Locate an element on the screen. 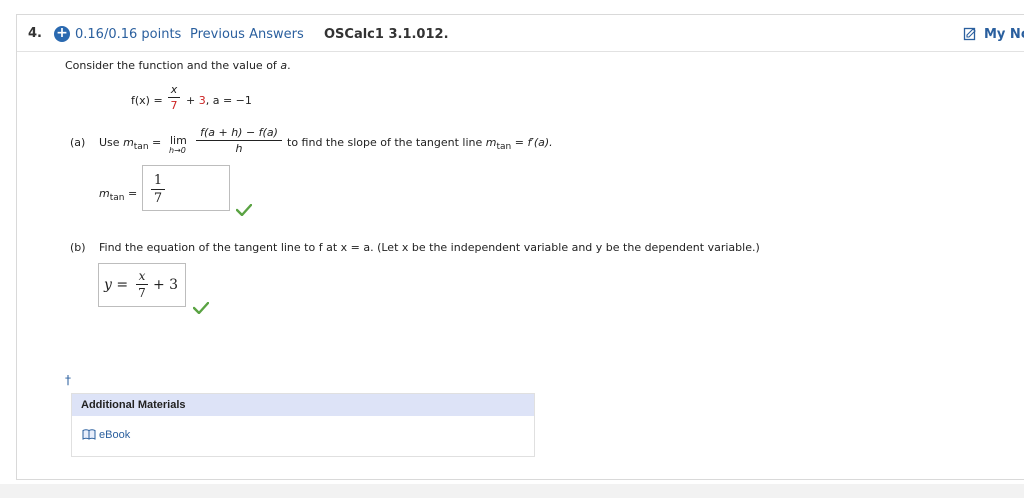 The image size is (1024, 498). function-fraction: x 7 is located at coordinates (174, 97).